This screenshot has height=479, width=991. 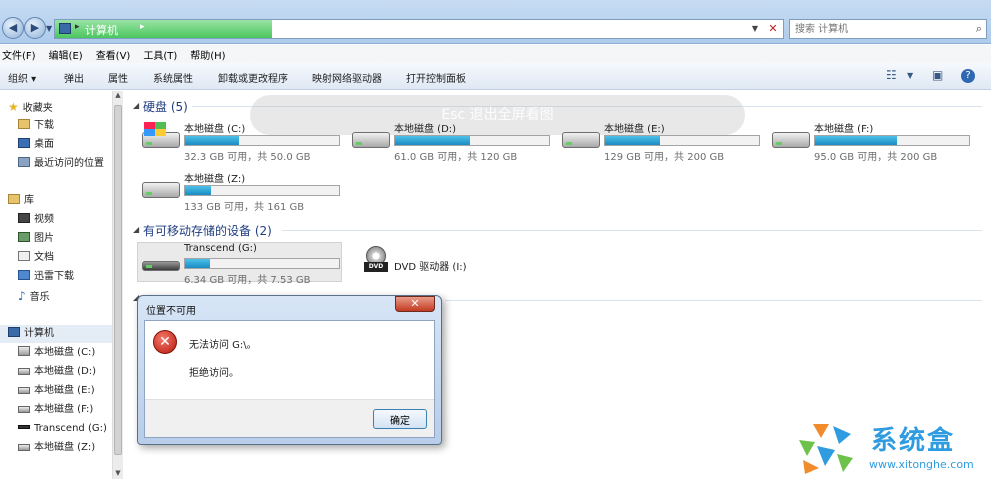 What do you see at coordinates (22, 77) in the screenshot?
I see `organize-button: 组织 ▾` at bounding box center [22, 77].